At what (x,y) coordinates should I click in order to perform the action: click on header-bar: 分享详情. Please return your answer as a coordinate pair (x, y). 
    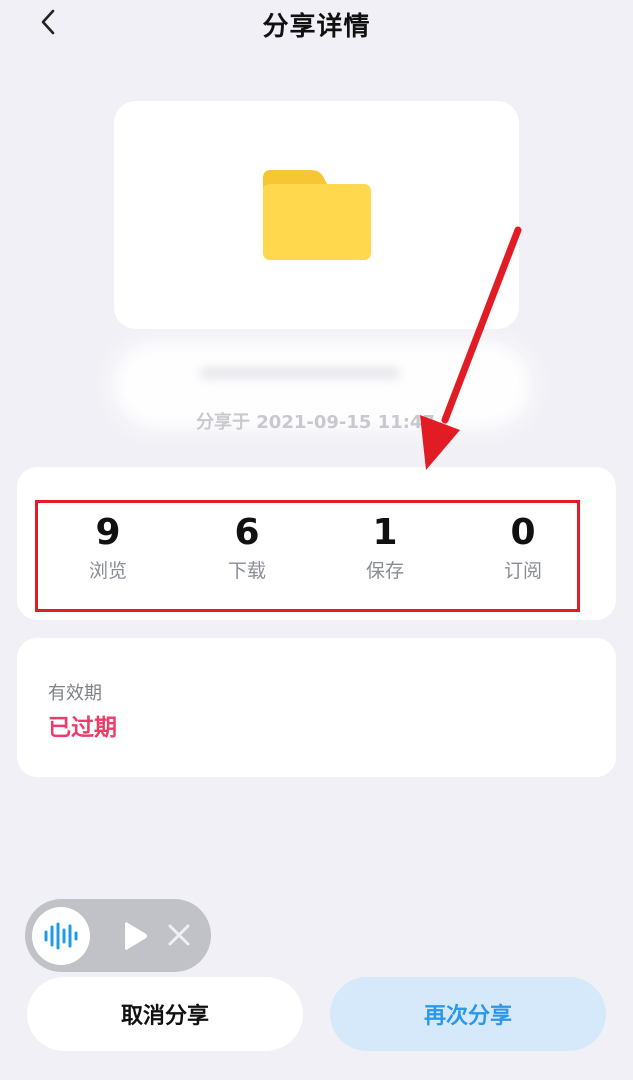
    Looking at the image, I should click on (316, 25).